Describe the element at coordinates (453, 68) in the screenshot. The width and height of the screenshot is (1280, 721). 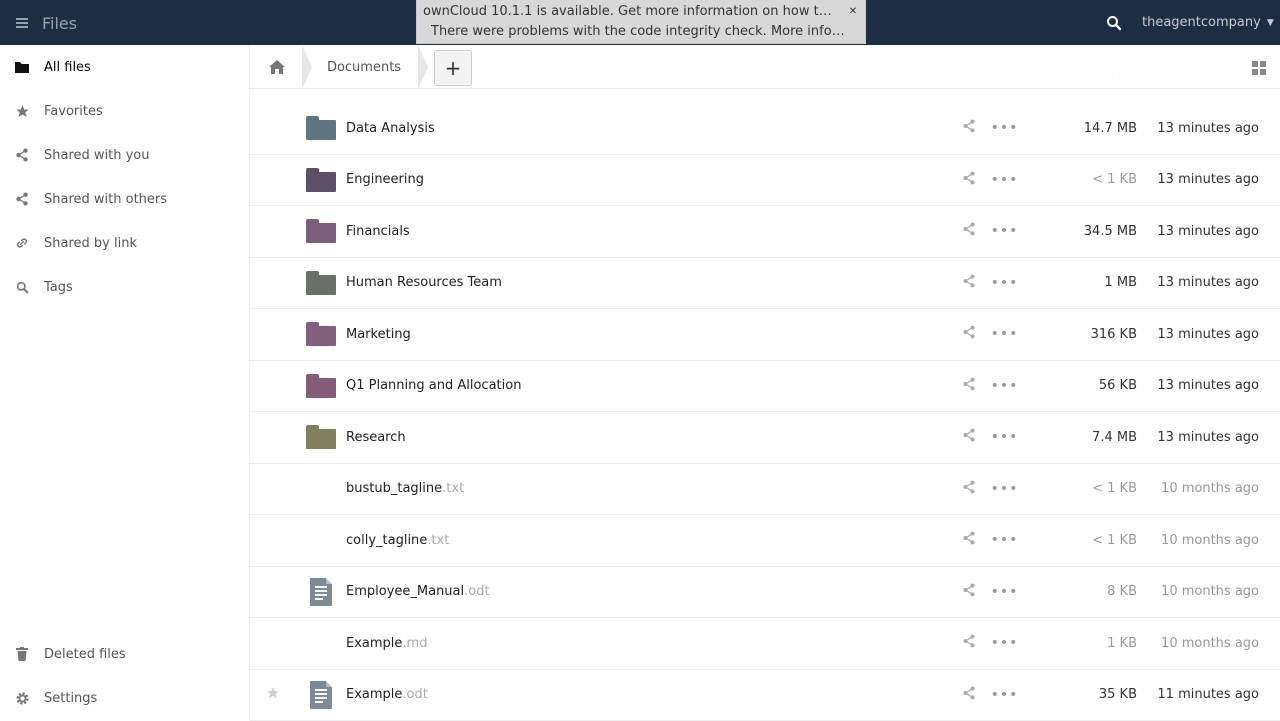
I see `new-button: +` at that location.